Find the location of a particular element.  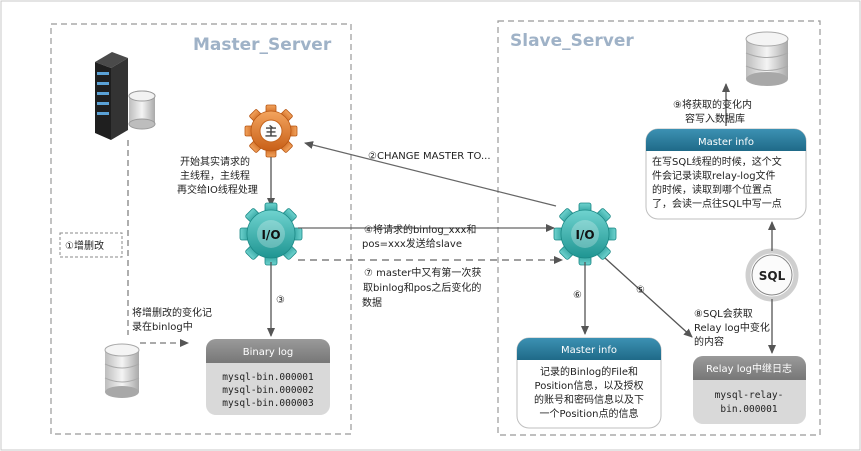

master-info-top-header: Master info is located at coordinates (726, 142).